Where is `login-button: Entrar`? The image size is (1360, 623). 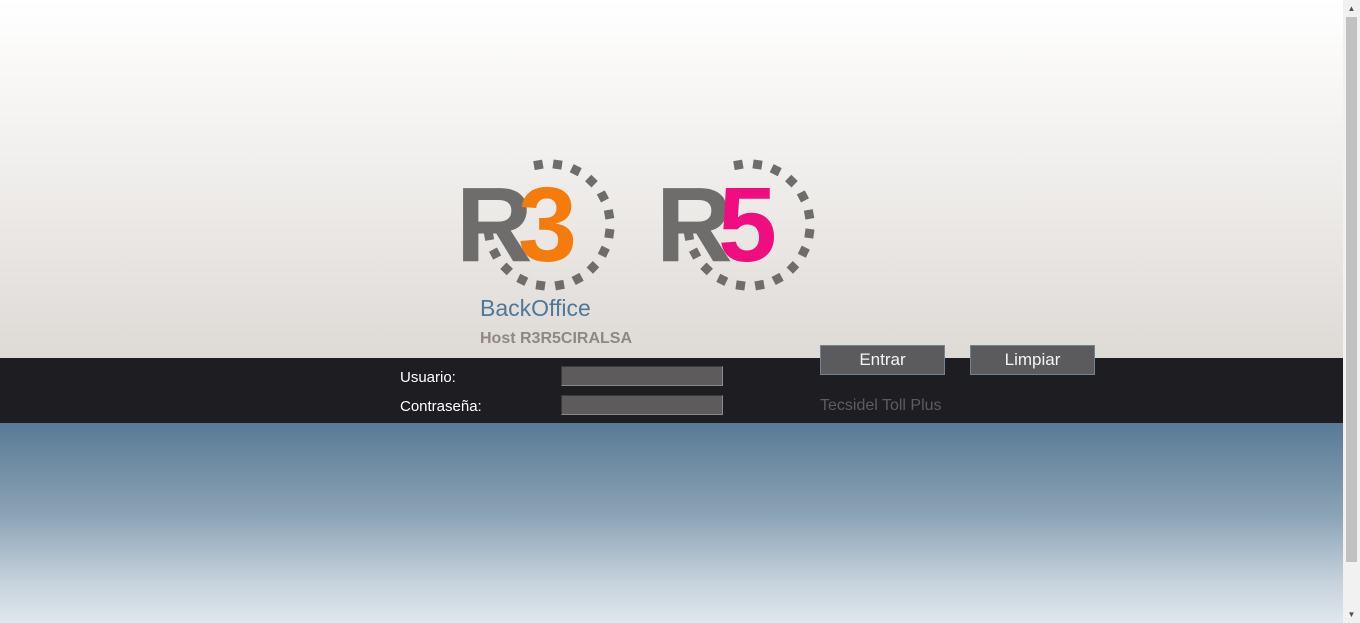
login-button: Entrar is located at coordinates (882, 360).